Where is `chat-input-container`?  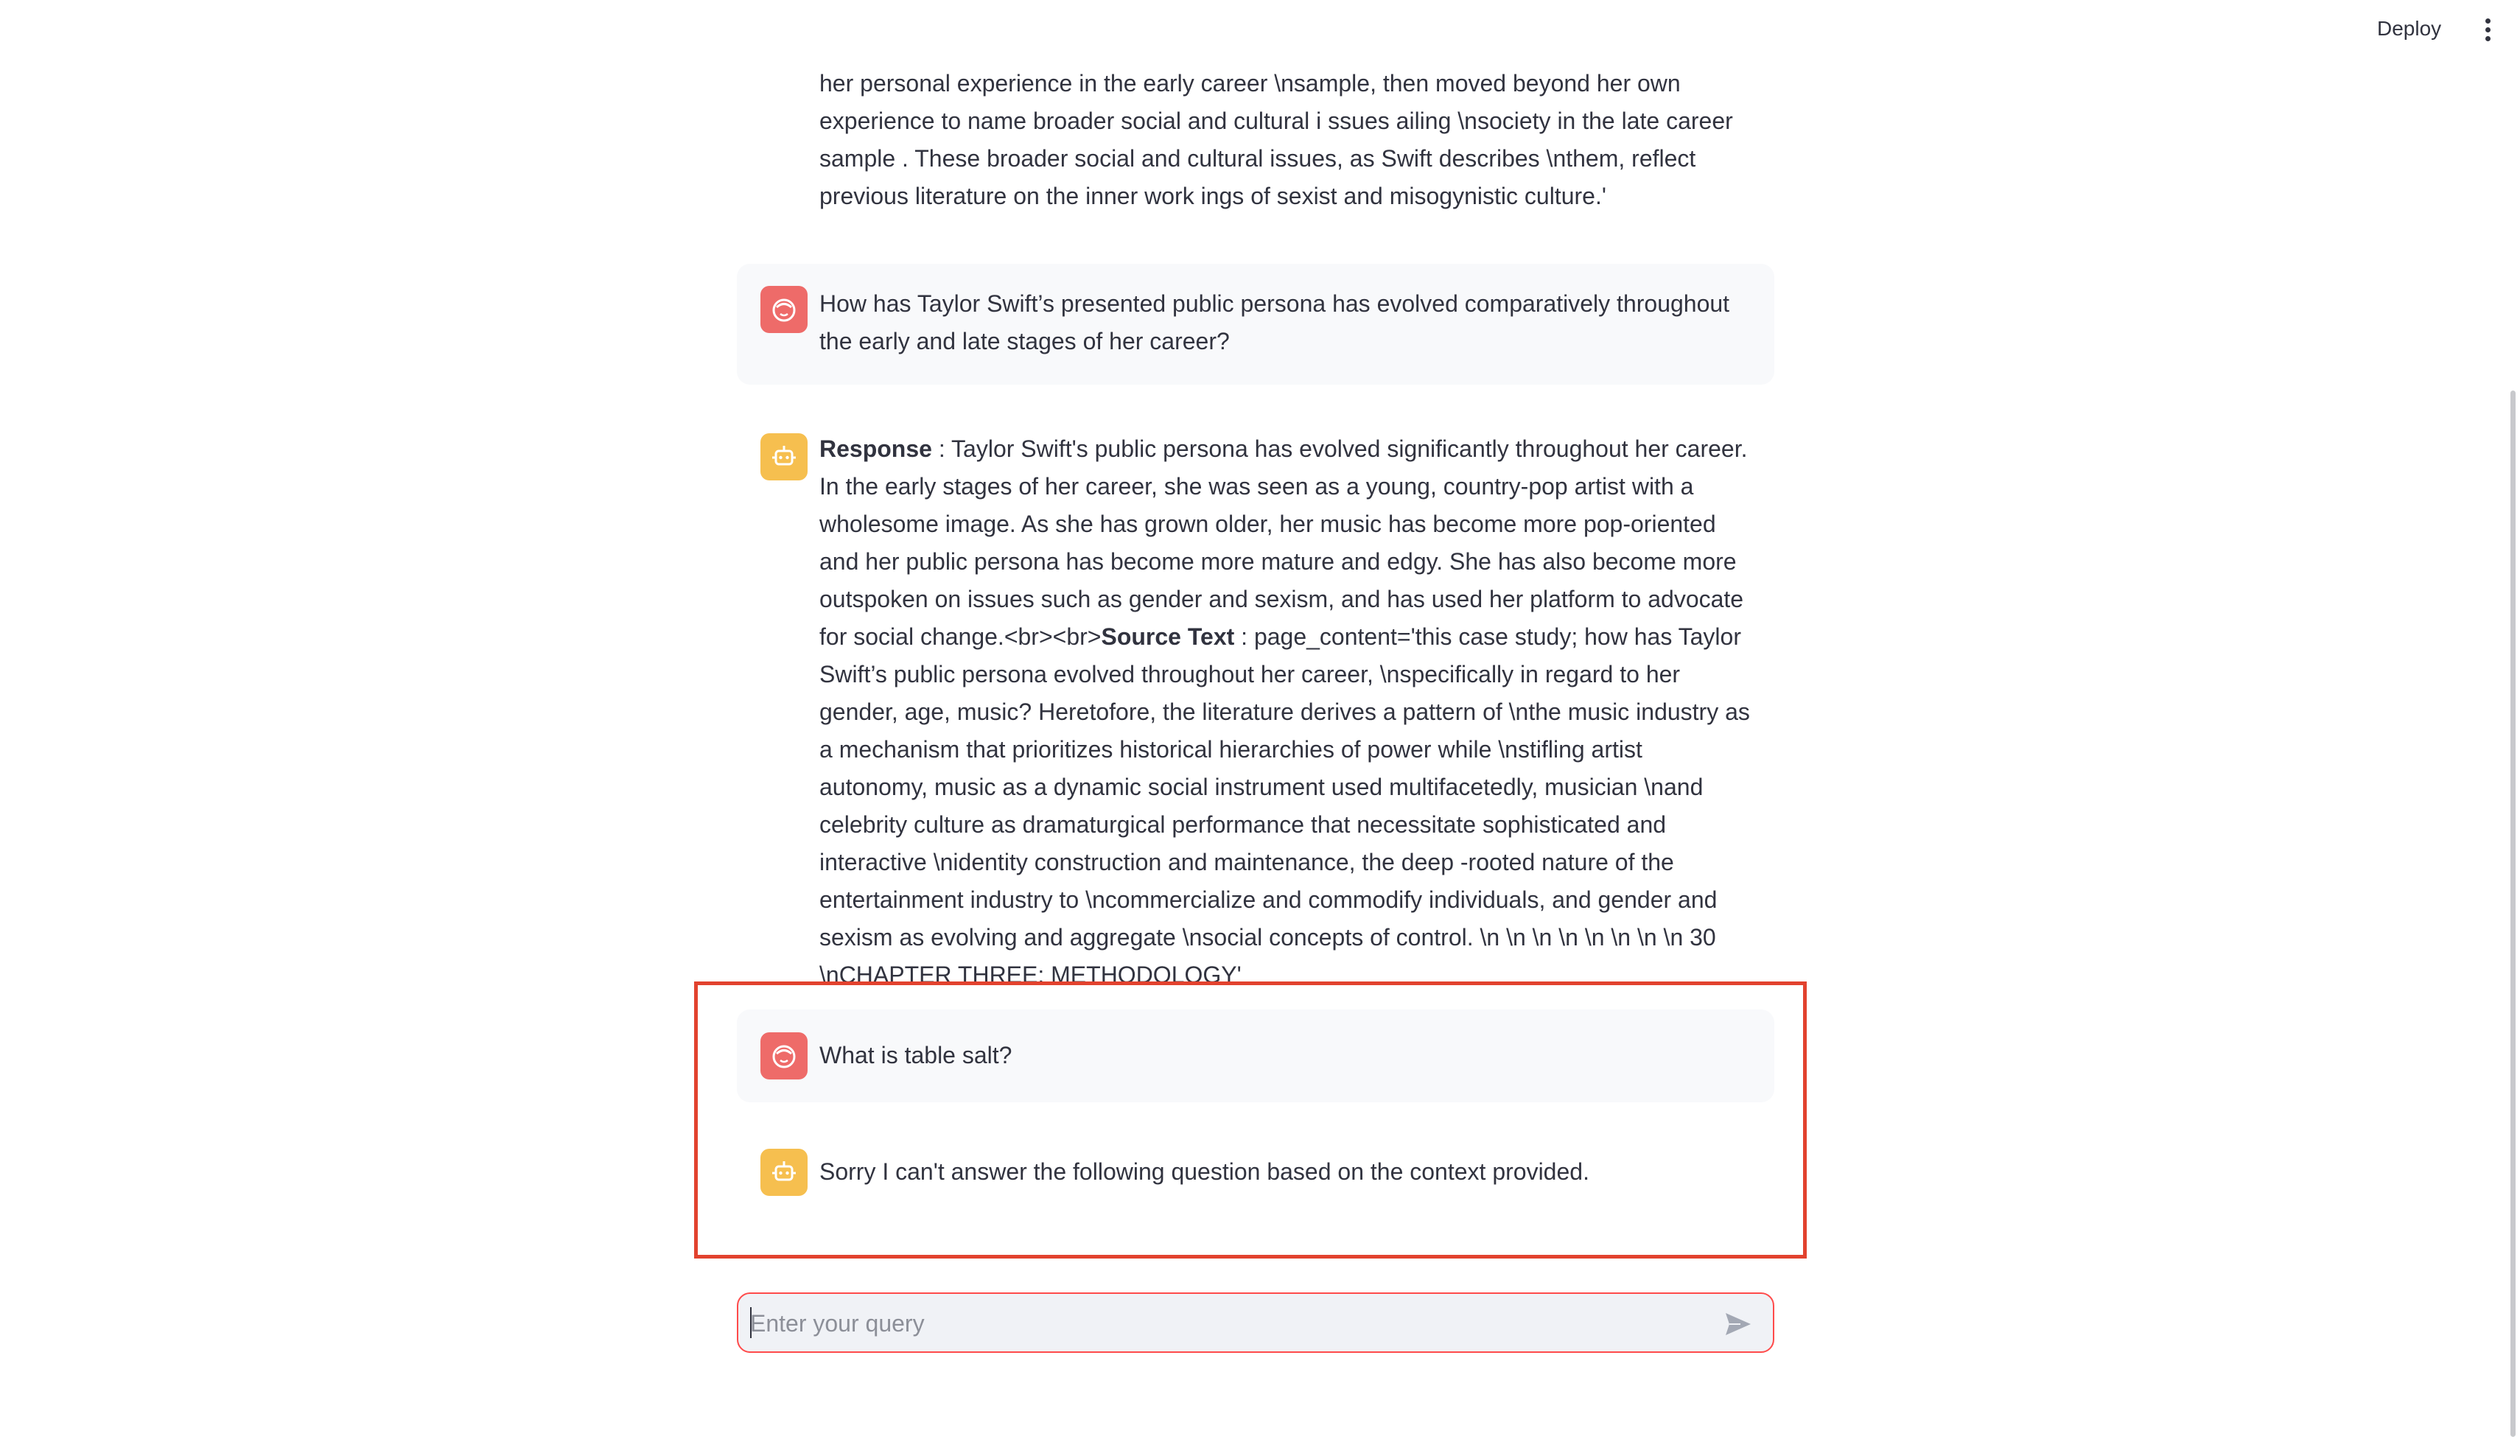 chat-input-container is located at coordinates (1255, 1322).